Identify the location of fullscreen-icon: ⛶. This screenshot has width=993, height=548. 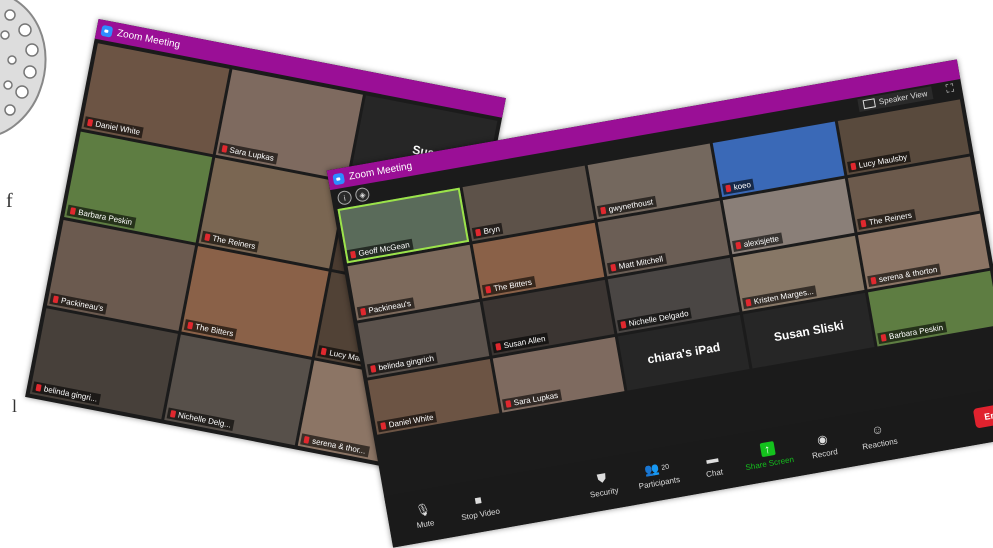
(950, 89).